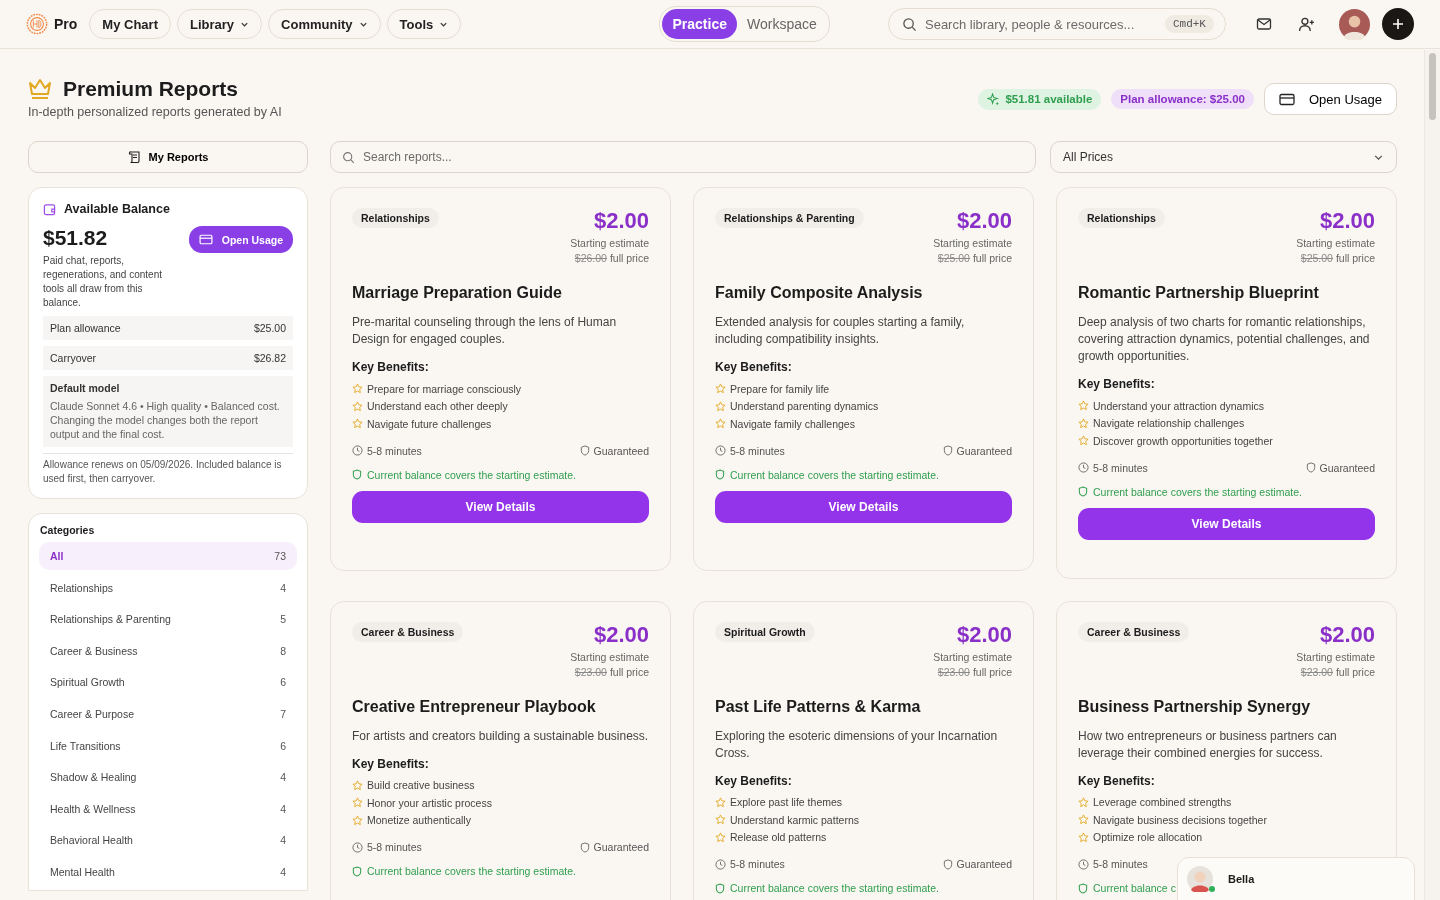 The image size is (1440, 900). What do you see at coordinates (130, 24) in the screenshot?
I see `nav-menu-button: My Chart` at bounding box center [130, 24].